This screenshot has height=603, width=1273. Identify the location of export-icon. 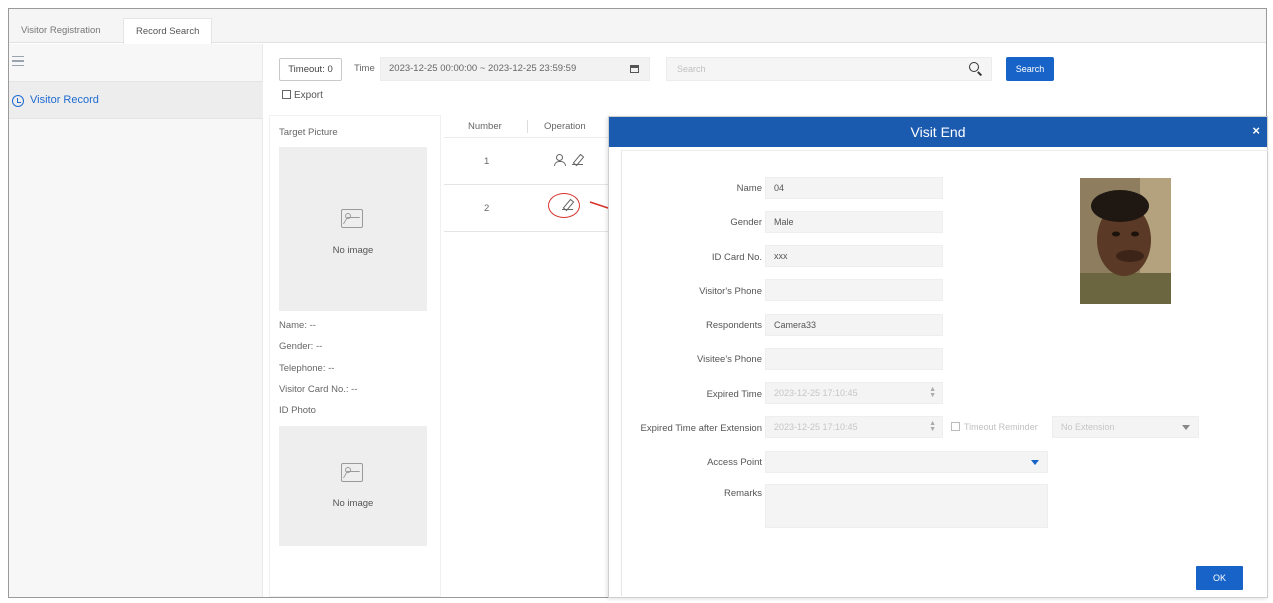
(286, 94).